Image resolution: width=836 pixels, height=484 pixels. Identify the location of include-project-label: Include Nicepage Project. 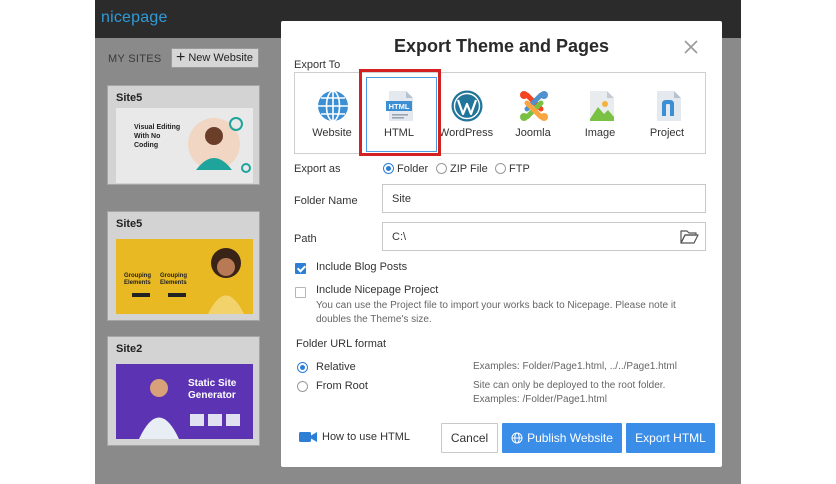
(377, 290).